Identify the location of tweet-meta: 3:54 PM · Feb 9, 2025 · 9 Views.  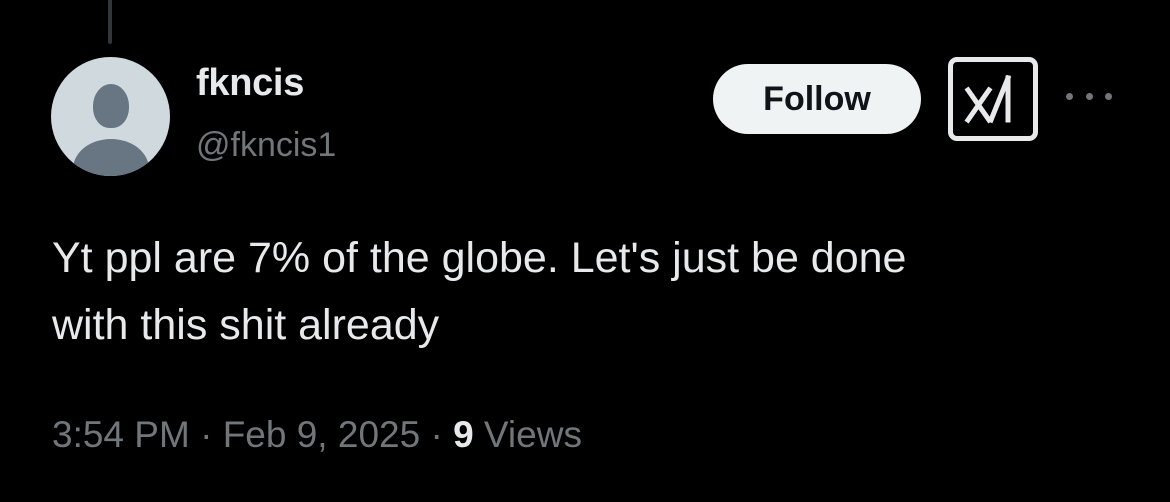
(317, 435).